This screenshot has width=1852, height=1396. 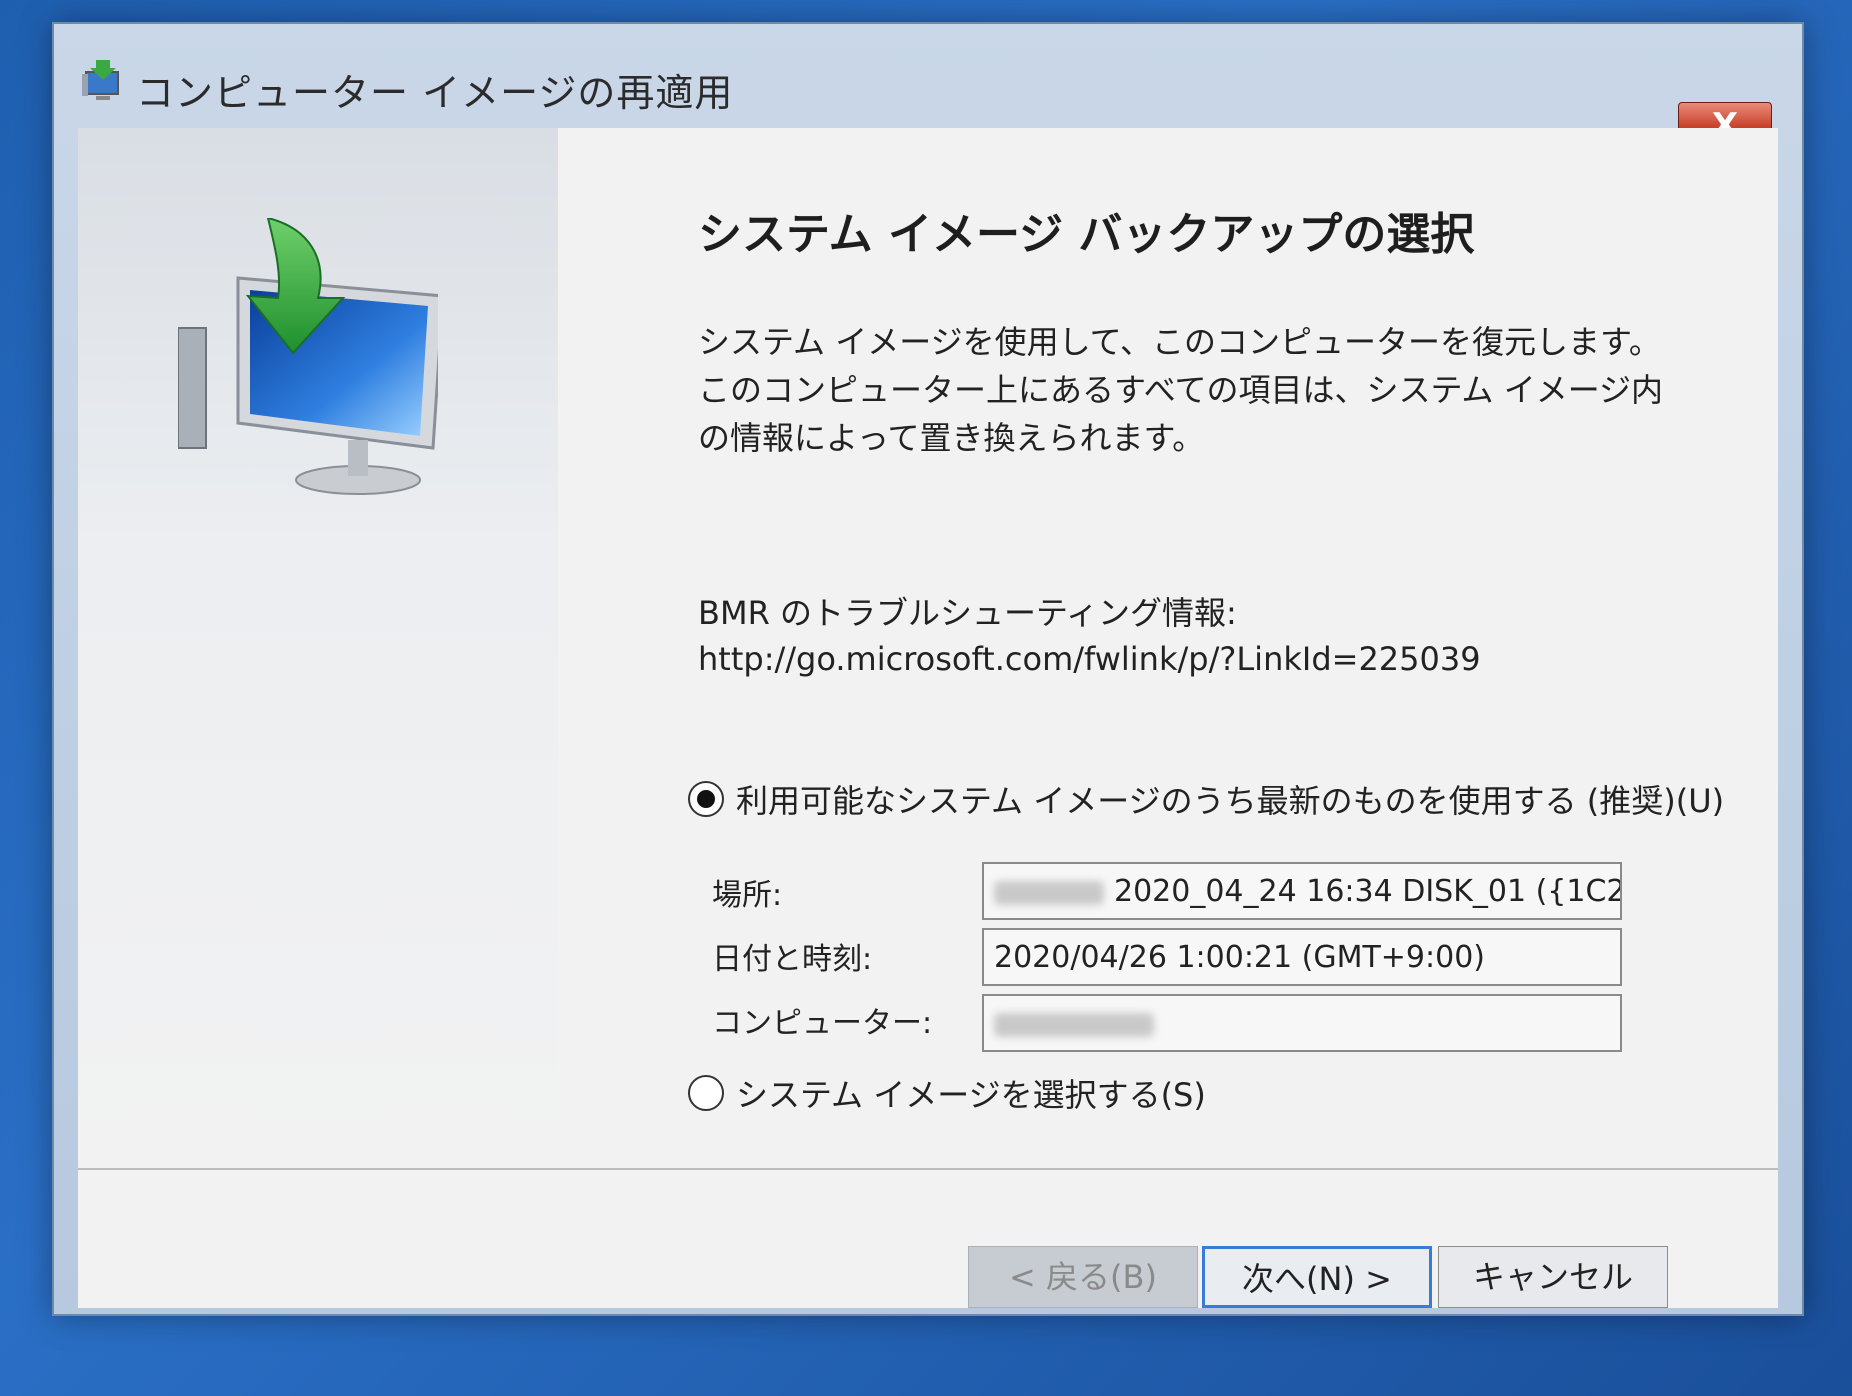 I want to click on select-image-option: システム イメージを選択する(S), so click(x=947, y=1093).